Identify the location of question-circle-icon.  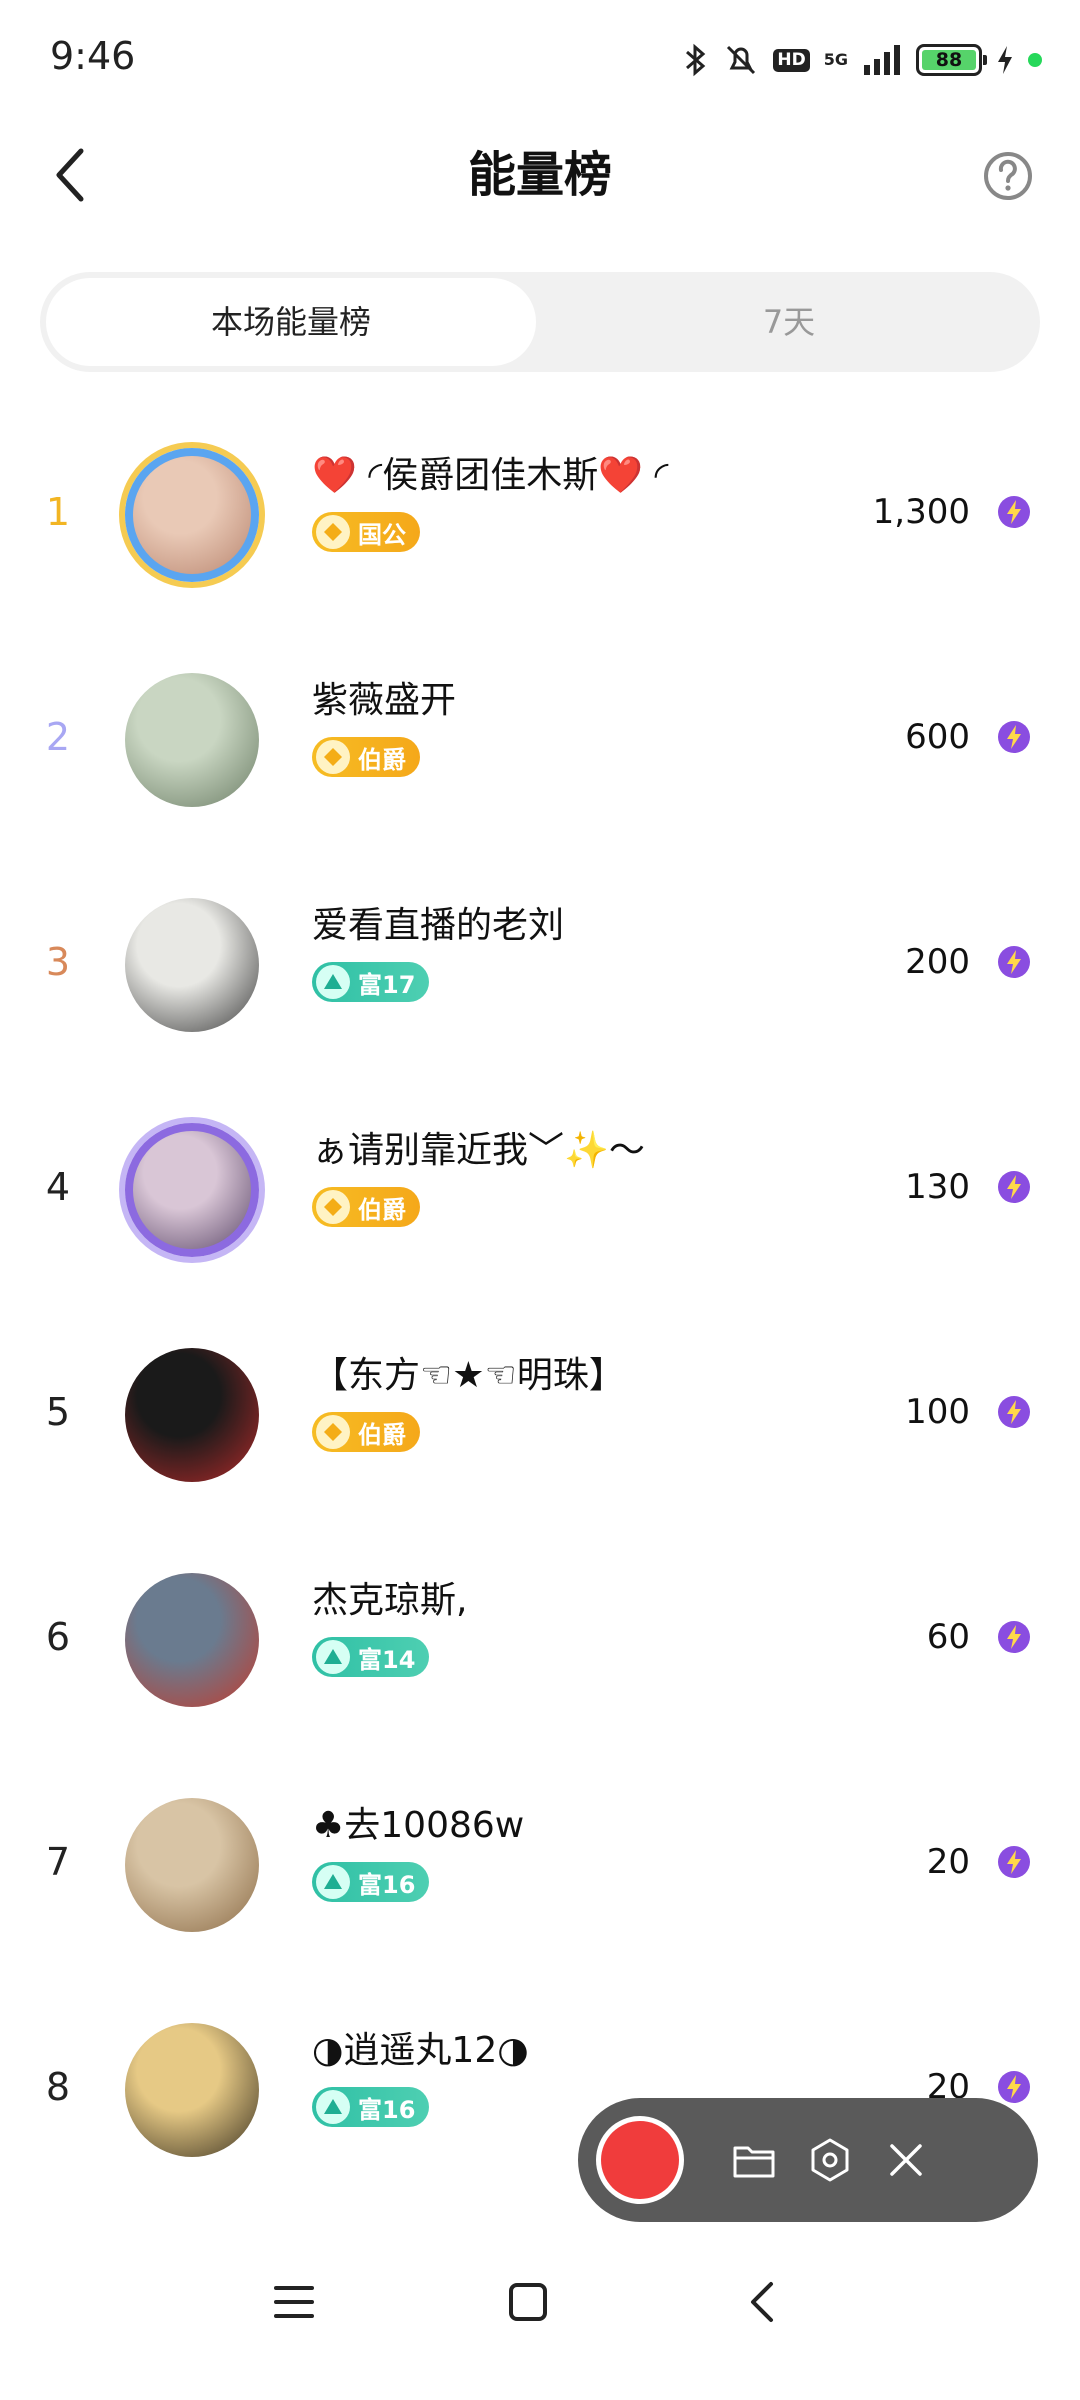
(1008, 176).